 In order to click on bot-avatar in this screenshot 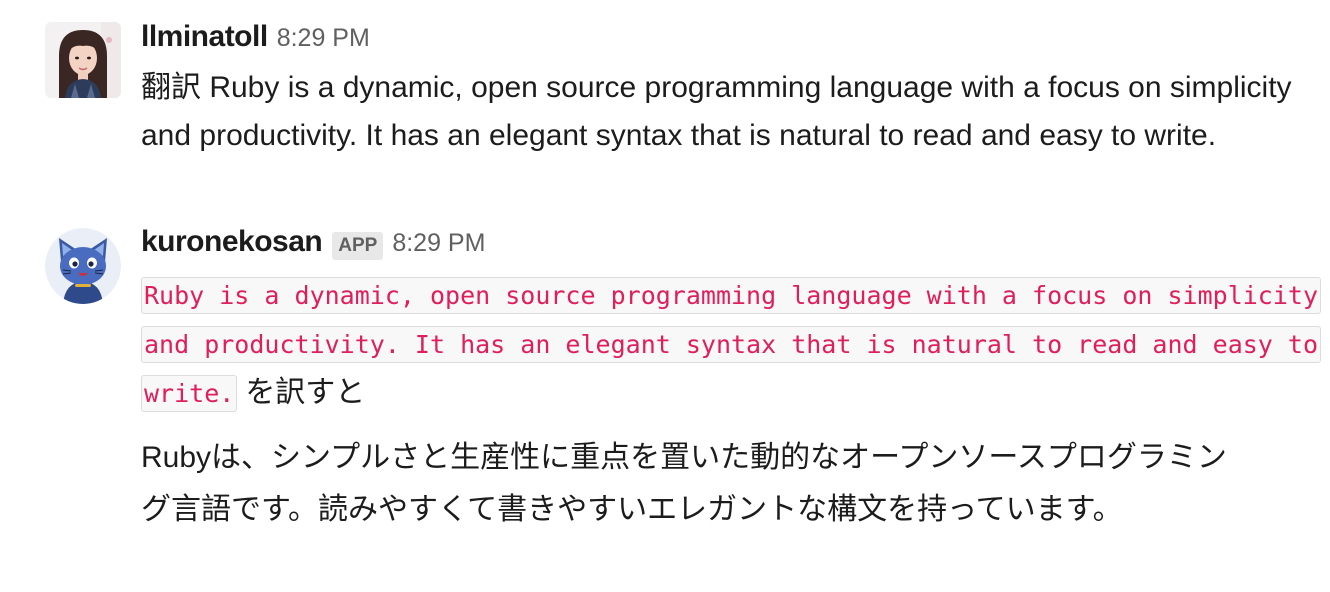, I will do `click(83, 266)`.